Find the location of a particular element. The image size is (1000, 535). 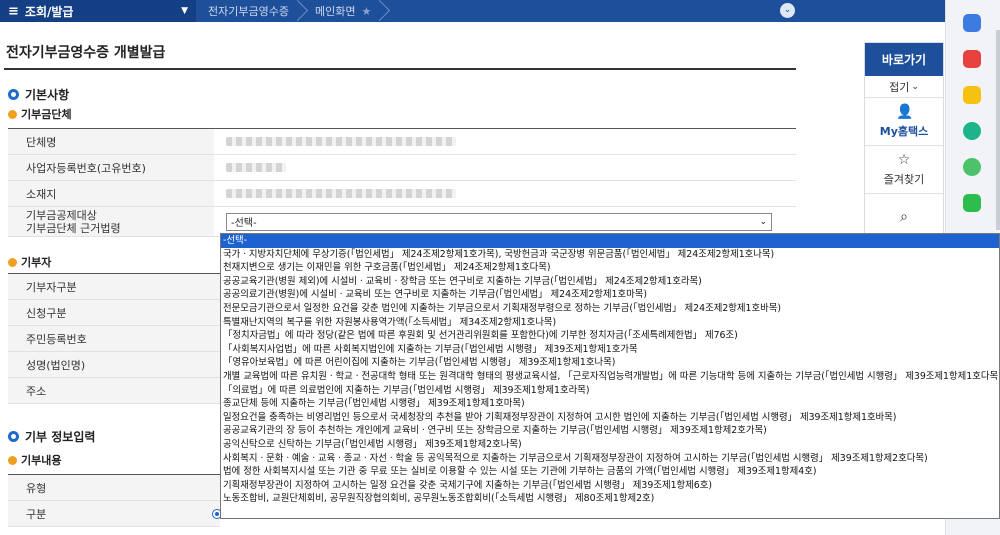

address-value is located at coordinates (505, 193).